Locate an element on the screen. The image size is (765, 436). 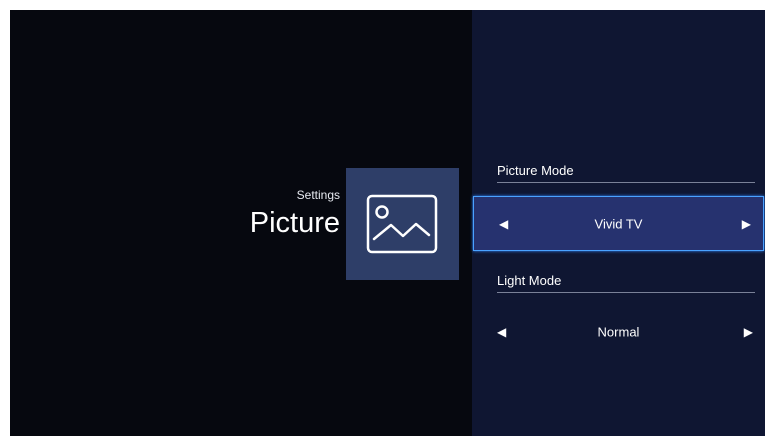
picture-icon is located at coordinates (402, 224).